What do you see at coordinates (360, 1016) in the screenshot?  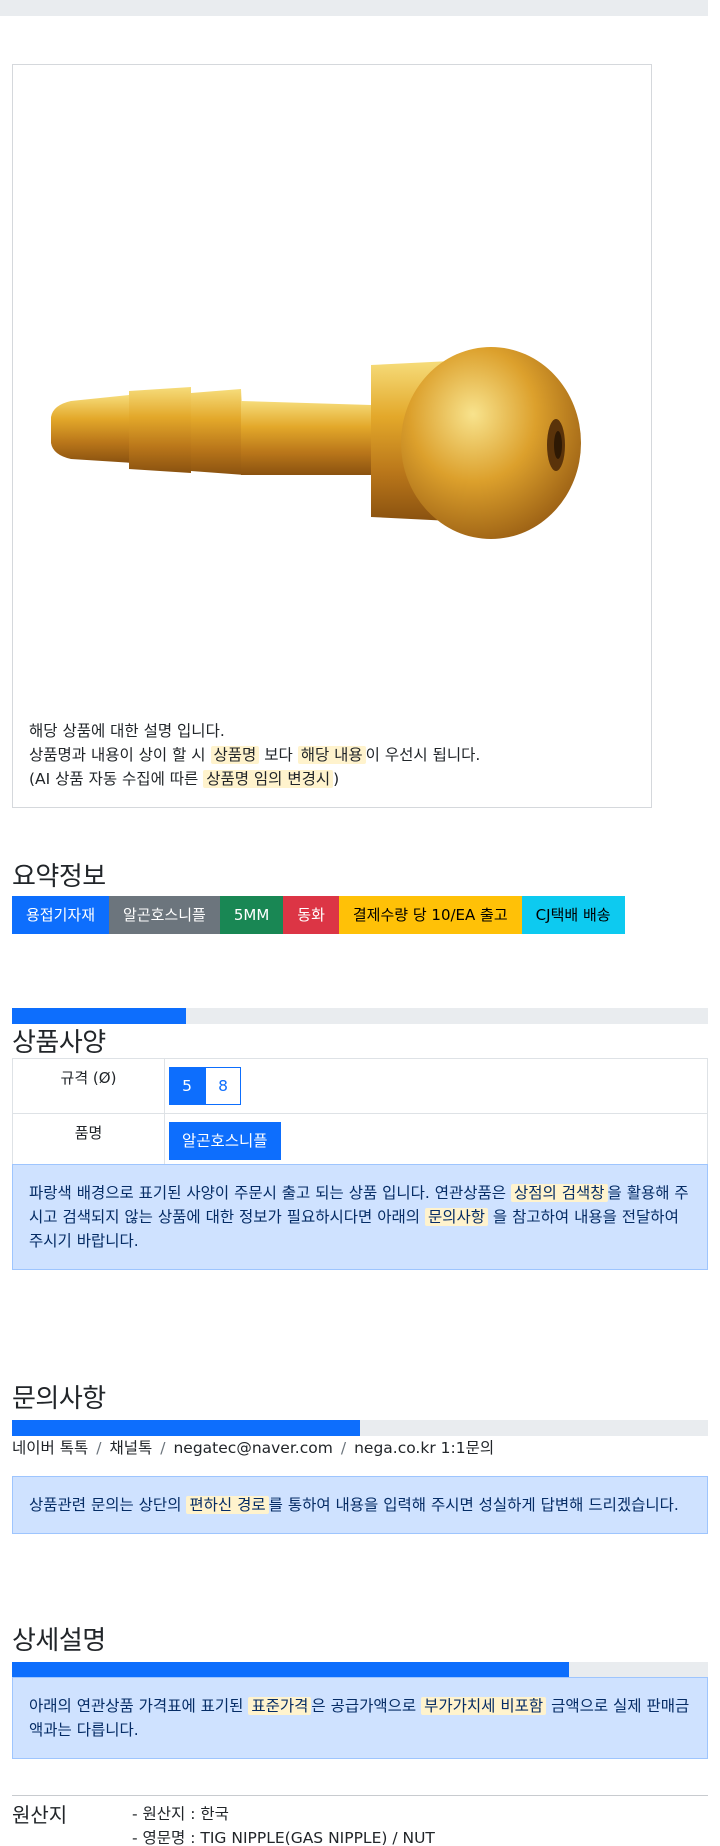 I see `specs-progress-bar` at bounding box center [360, 1016].